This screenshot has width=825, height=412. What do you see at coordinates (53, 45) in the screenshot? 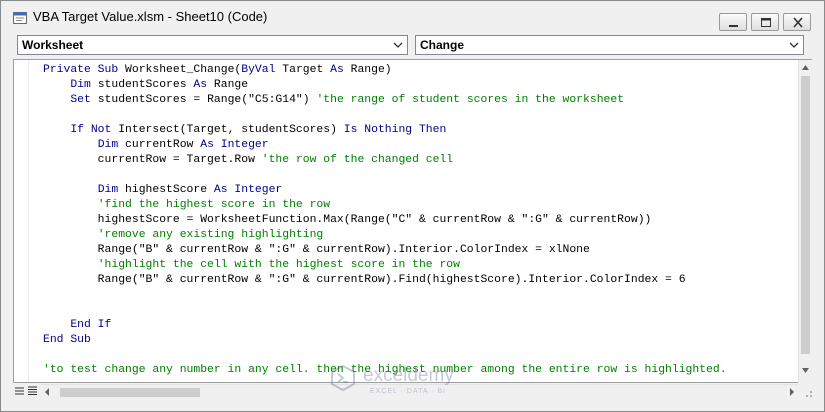
I see `object-dropdown-value: Worksheet` at bounding box center [53, 45].